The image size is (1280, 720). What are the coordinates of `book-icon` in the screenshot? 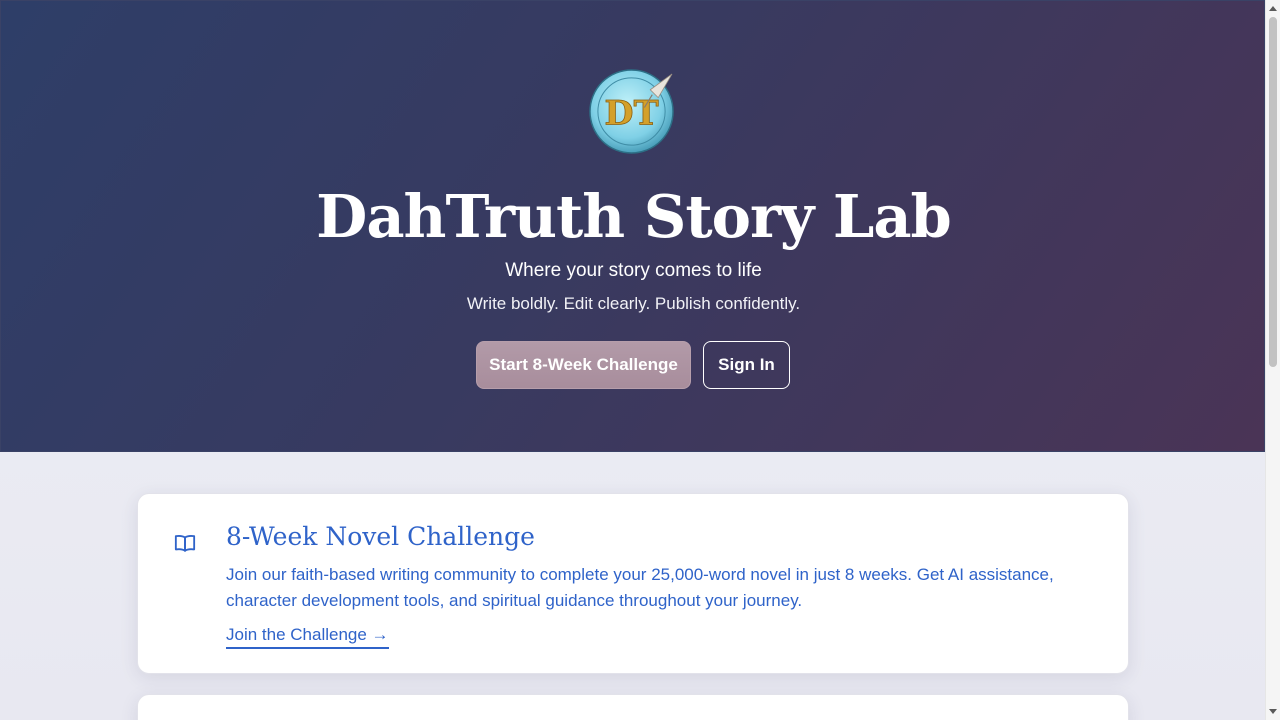 It's located at (185, 543).